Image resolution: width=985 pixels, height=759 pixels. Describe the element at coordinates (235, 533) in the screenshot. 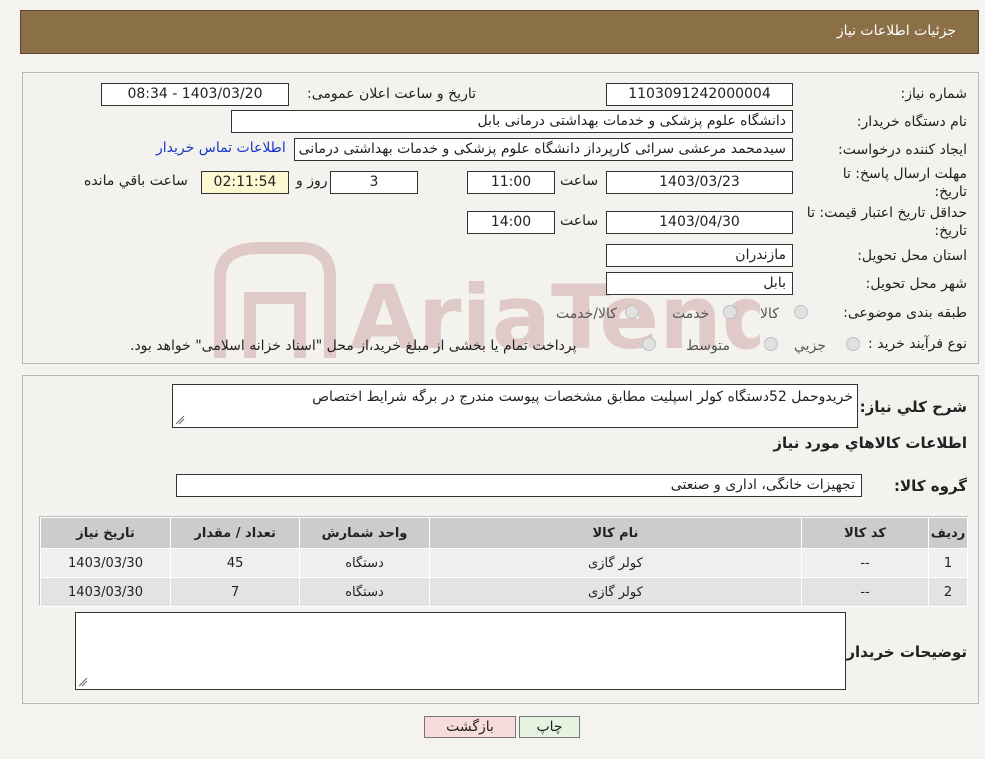

I see `col-quantity: تعداد / مقدار` at that location.